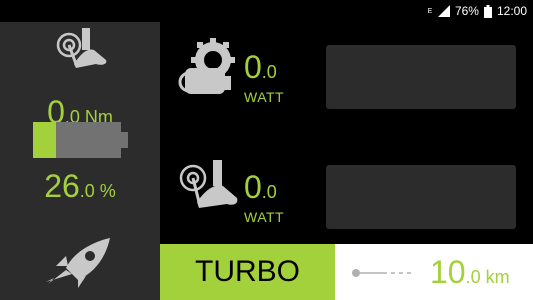 The width and height of the screenshot is (533, 300). Describe the element at coordinates (264, 217) in the screenshot. I see `rider-power-unit: WATT` at that location.